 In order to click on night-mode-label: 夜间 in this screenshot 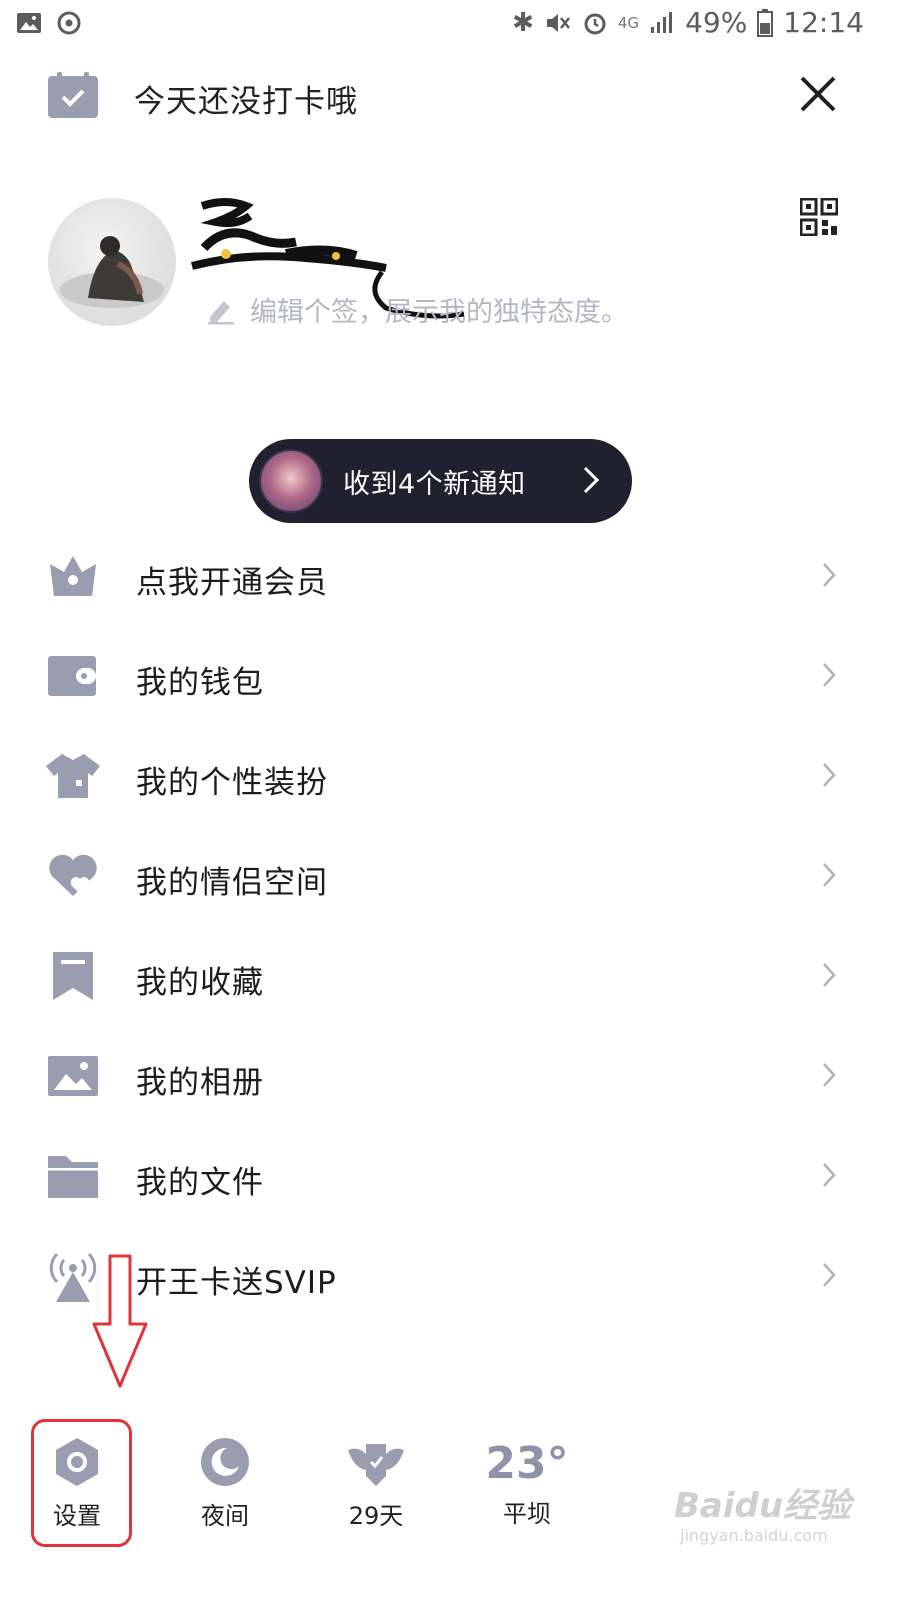, I will do `click(225, 1516)`.